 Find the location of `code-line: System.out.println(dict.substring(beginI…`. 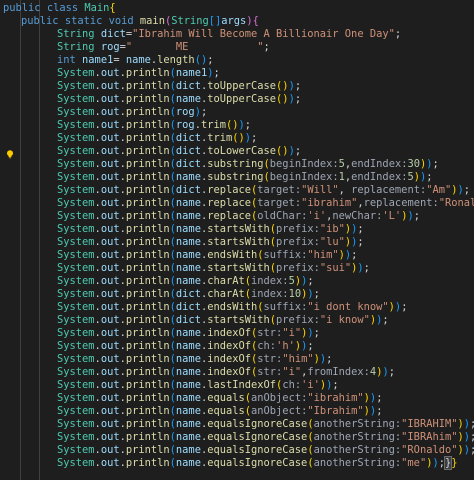

code-line: System.out.println(dict.substring(beginI… is located at coordinates (263, 164).